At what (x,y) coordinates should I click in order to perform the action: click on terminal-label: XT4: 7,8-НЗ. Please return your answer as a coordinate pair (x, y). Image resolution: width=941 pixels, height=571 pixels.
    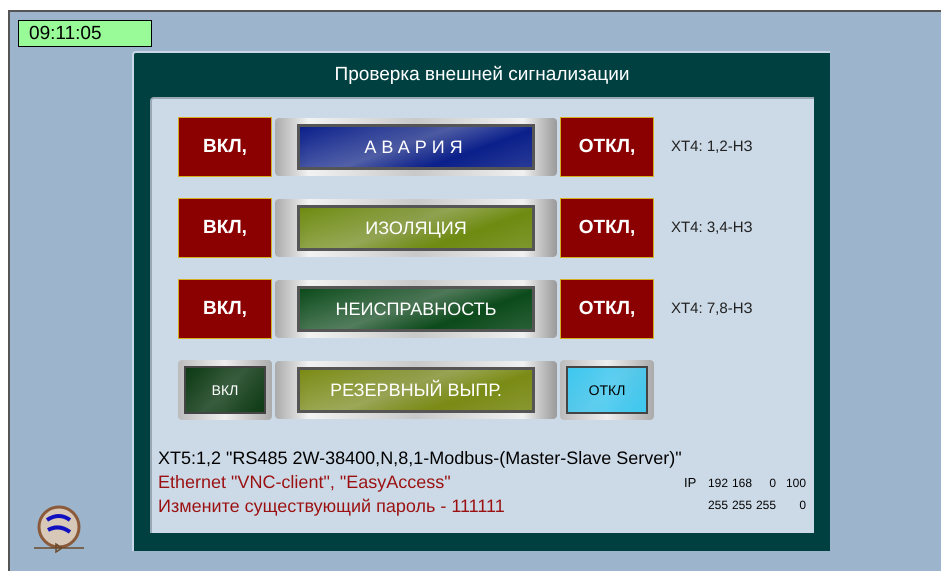
    Looking at the image, I should click on (712, 308).